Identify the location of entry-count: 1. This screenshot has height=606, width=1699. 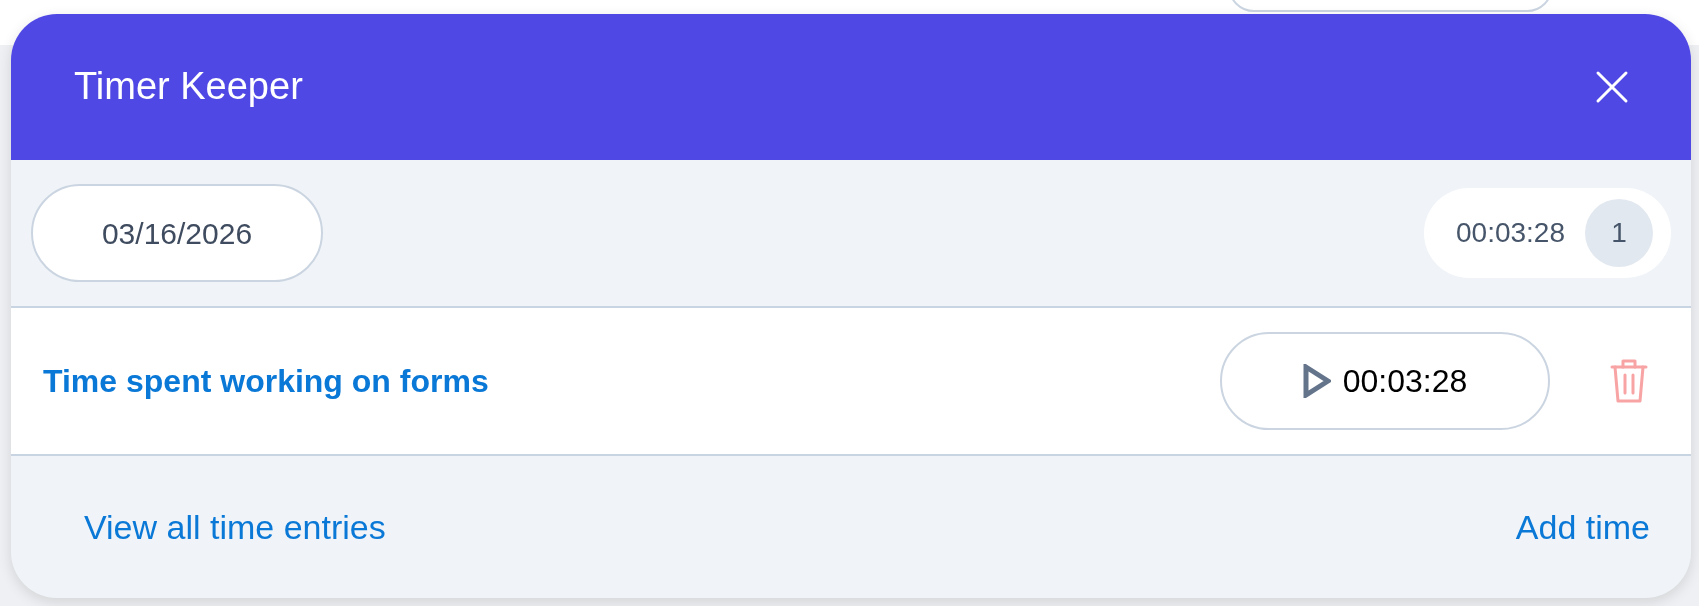
(1619, 233).